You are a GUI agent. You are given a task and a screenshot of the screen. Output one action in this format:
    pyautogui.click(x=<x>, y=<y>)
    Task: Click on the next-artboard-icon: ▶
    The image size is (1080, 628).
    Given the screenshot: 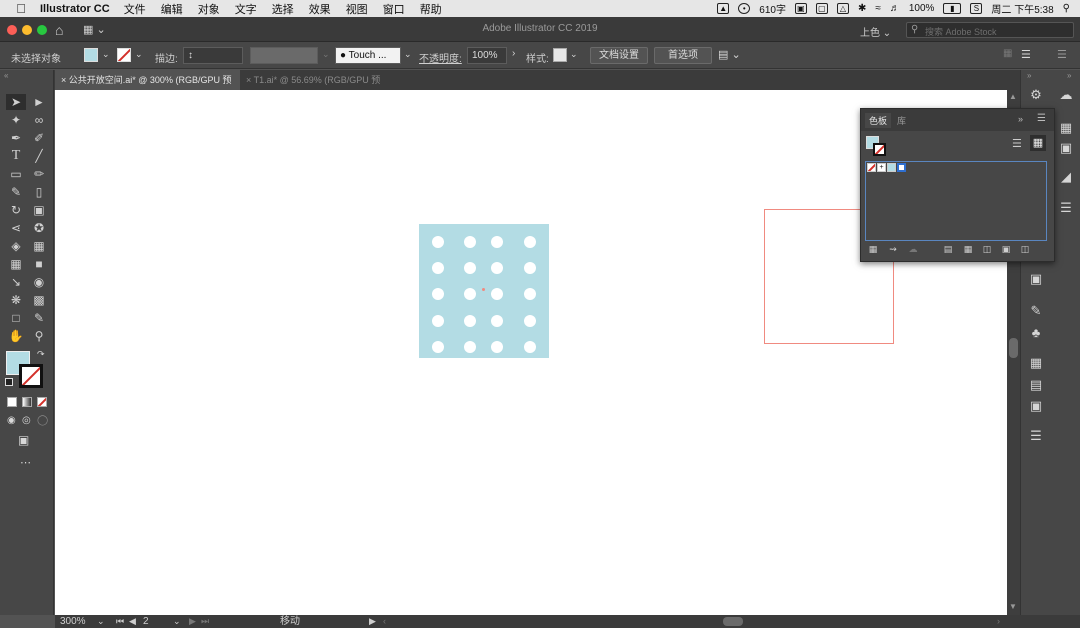 What is the action you would take?
    pyautogui.click(x=192, y=621)
    